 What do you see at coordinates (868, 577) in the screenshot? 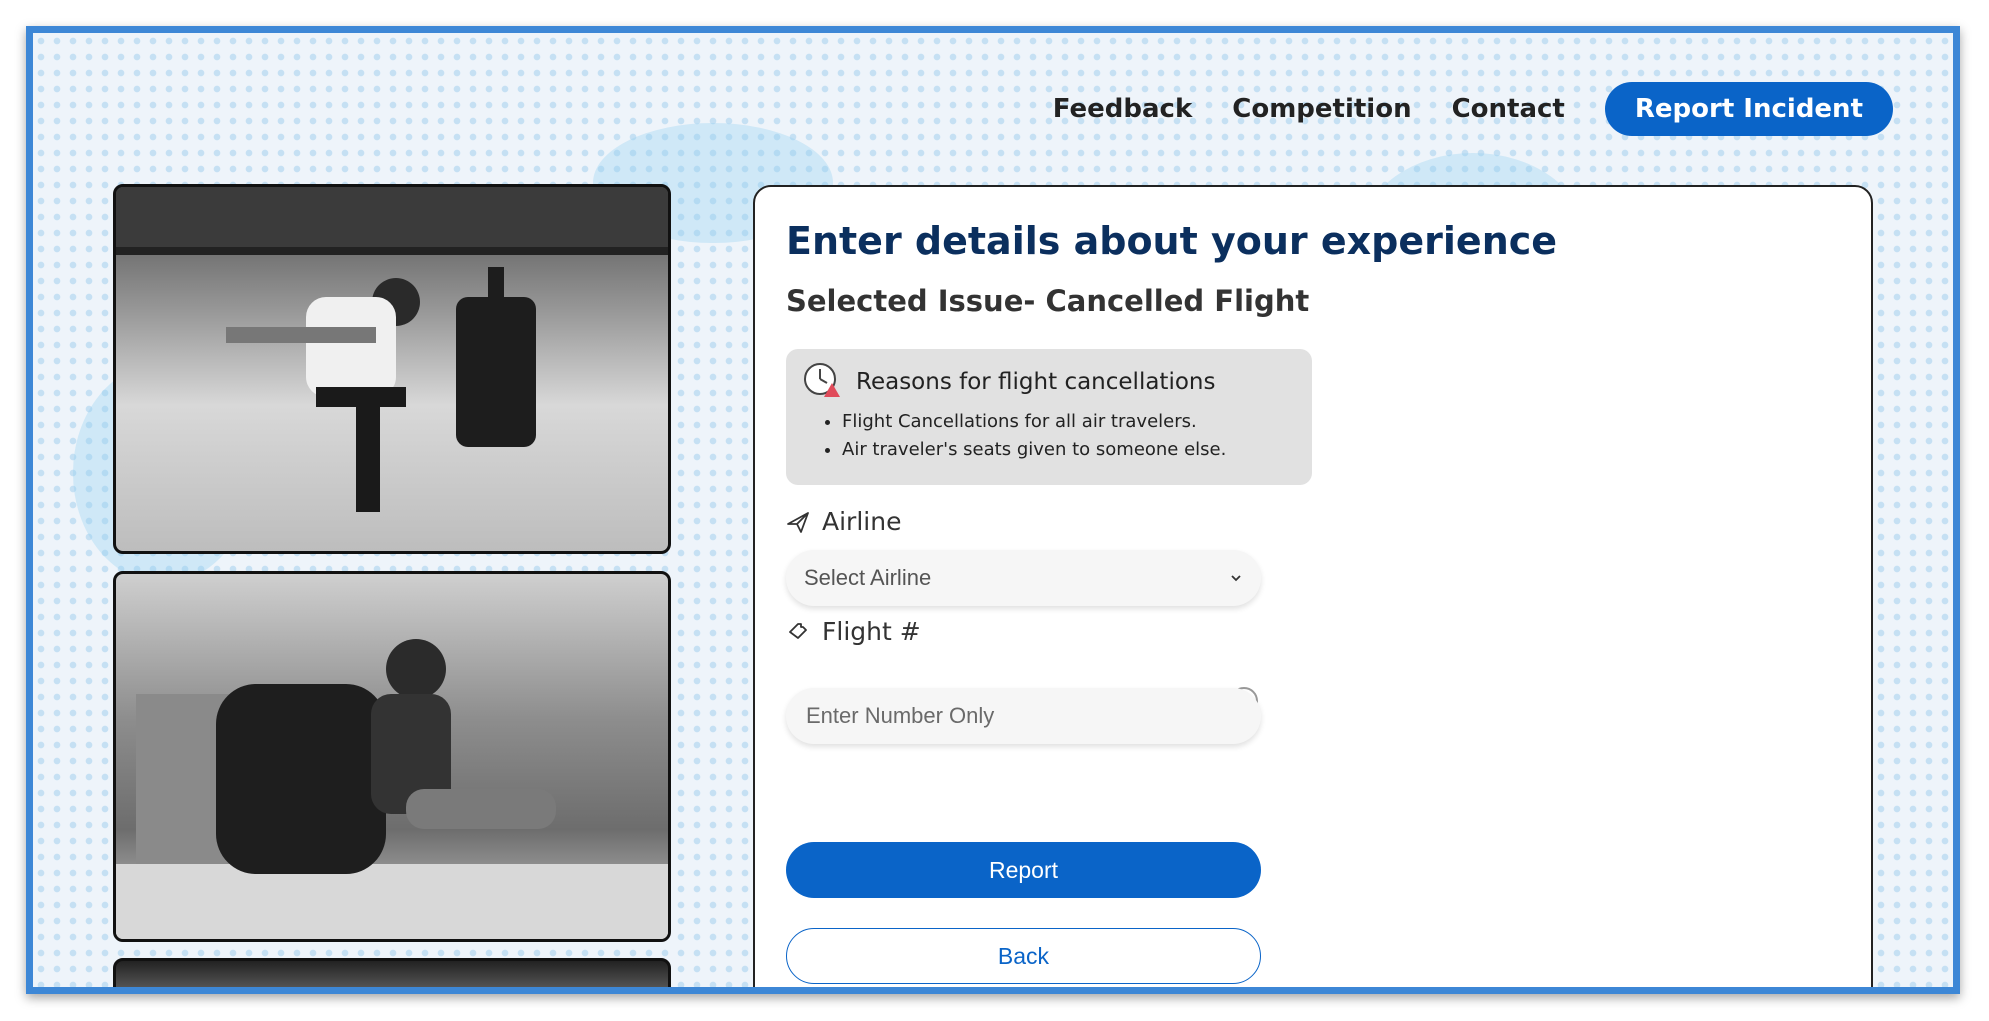
I see `airline-selected-value: Select Airline` at bounding box center [868, 577].